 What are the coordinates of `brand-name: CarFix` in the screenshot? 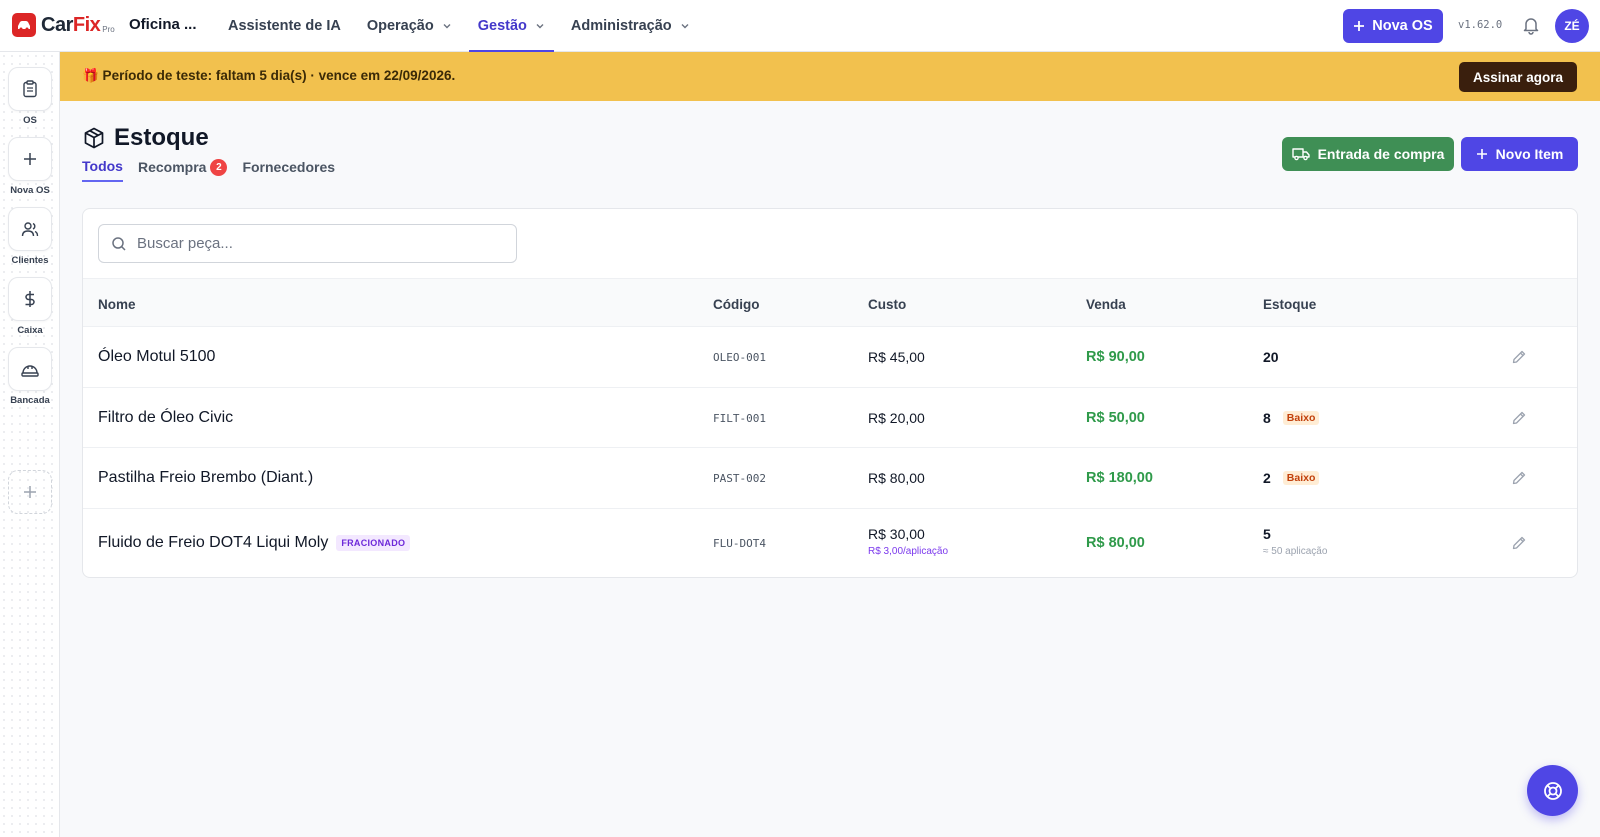 It's located at (71, 24).